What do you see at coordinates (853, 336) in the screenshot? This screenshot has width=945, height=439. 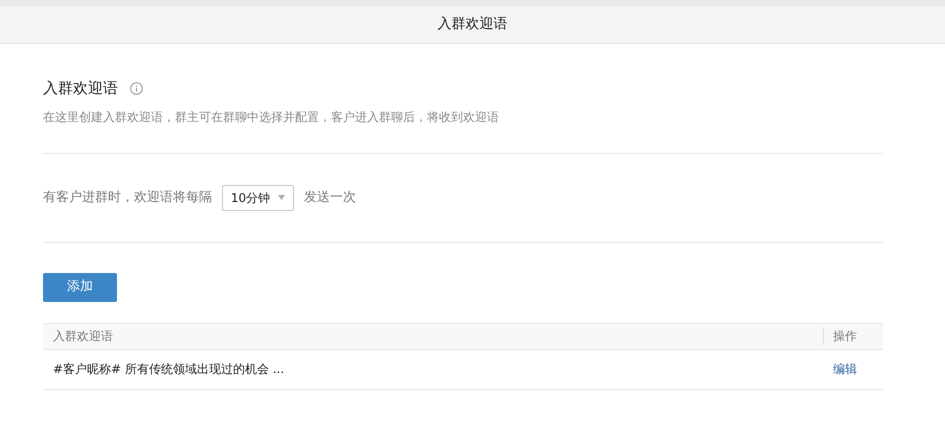 I see `column-header: 操作` at bounding box center [853, 336].